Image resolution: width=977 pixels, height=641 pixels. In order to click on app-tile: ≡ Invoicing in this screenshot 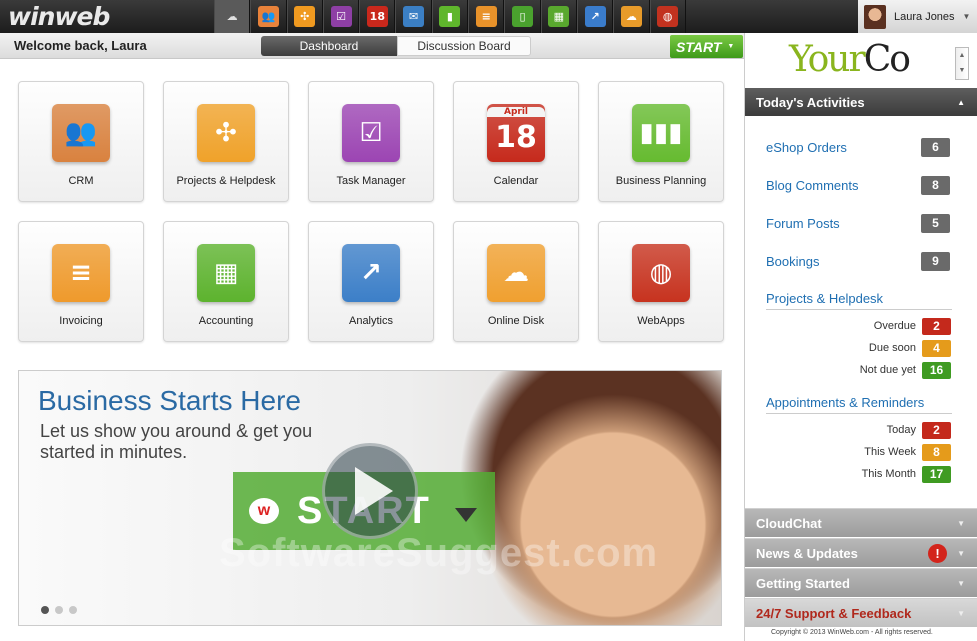, I will do `click(81, 281)`.